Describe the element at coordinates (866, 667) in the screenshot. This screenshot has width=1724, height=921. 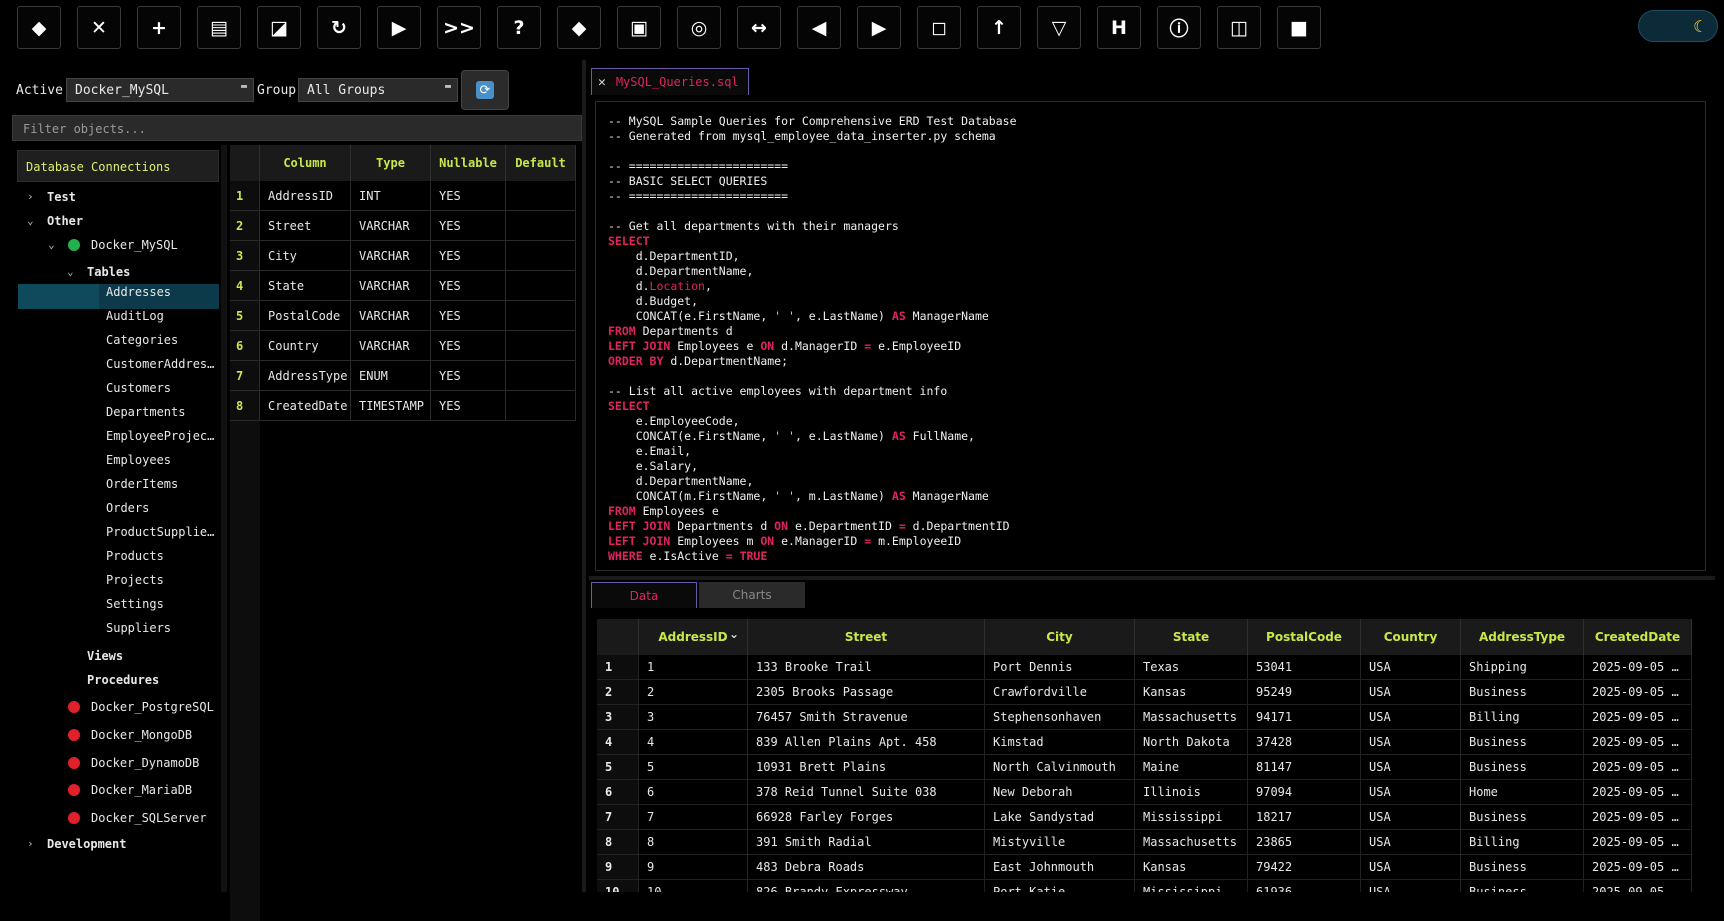
I see `table-cell: 133 Brooke Trail` at that location.